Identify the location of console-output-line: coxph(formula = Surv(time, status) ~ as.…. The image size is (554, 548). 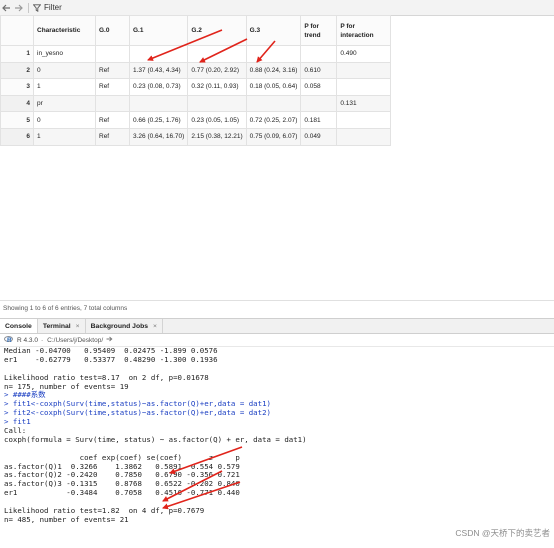
(155, 439).